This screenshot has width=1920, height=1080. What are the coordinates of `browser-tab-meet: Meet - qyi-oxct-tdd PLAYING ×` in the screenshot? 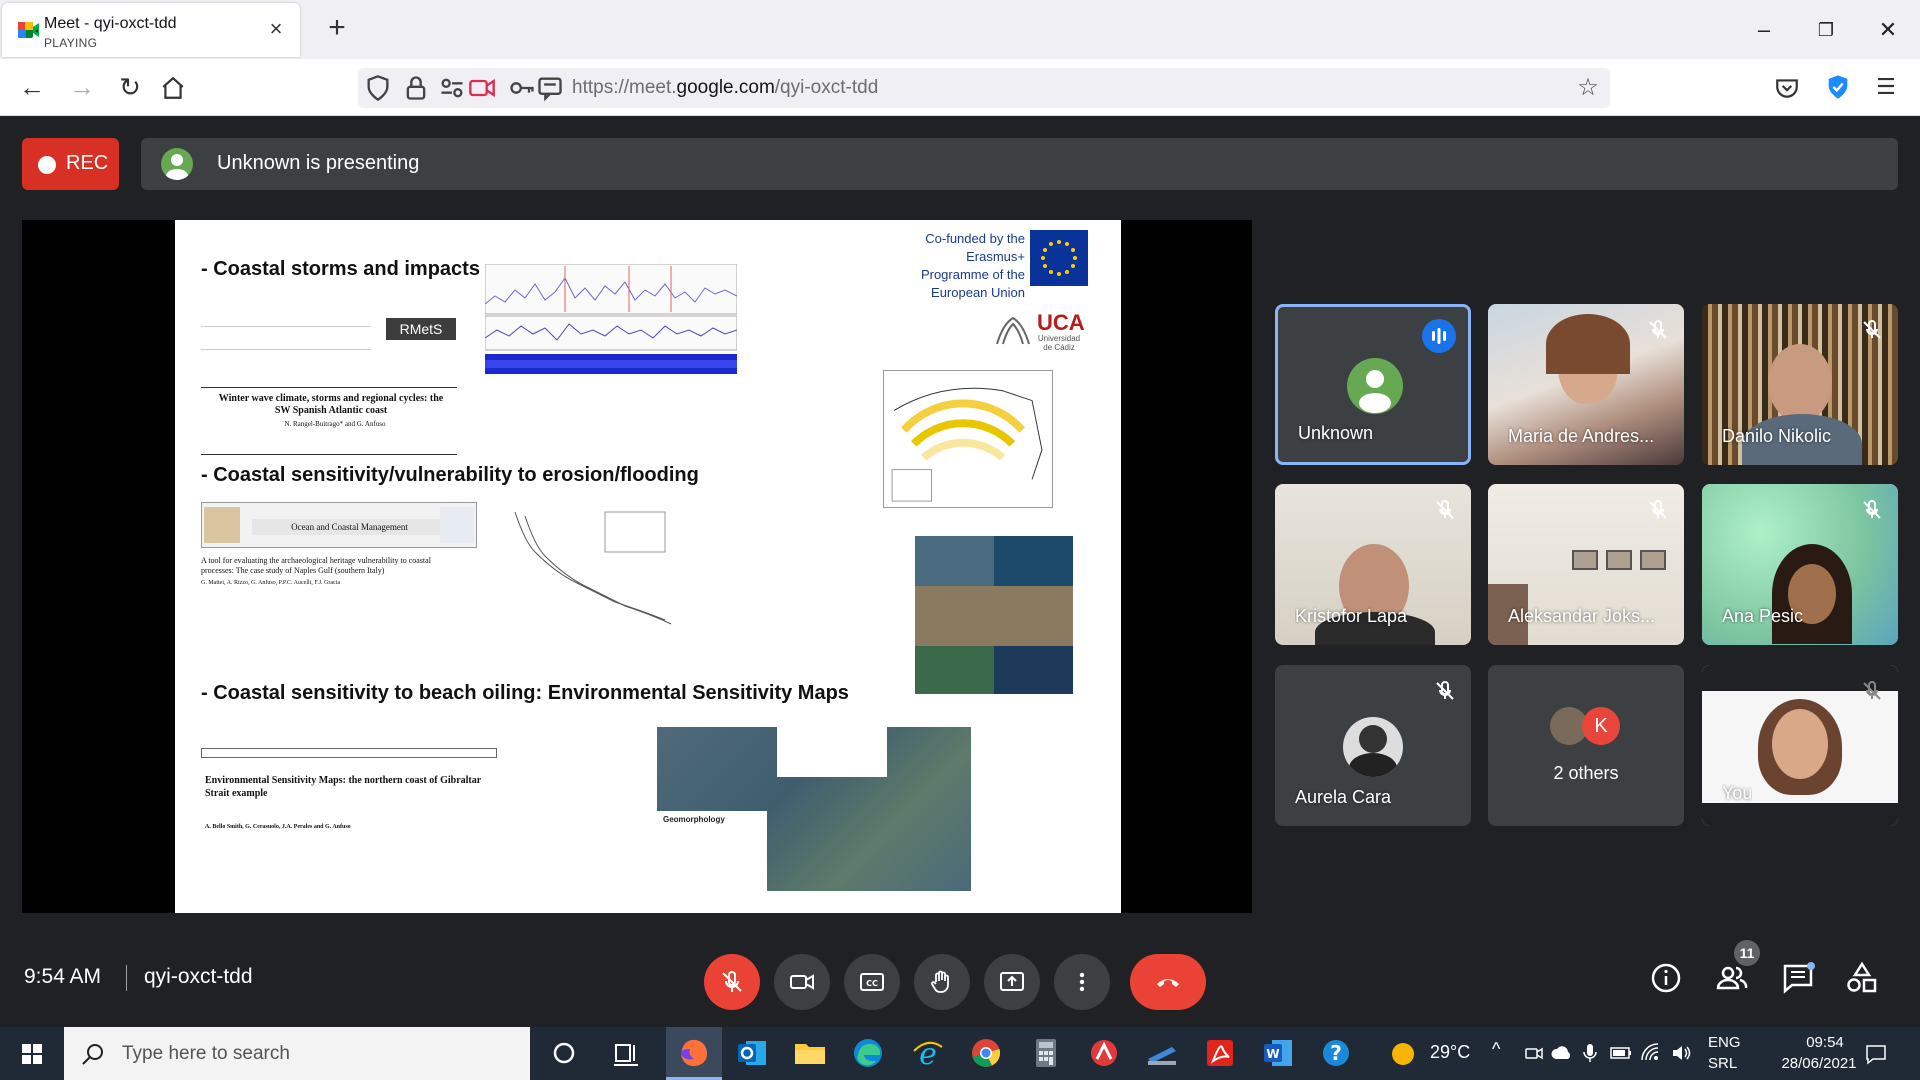 It's located at (151, 30).